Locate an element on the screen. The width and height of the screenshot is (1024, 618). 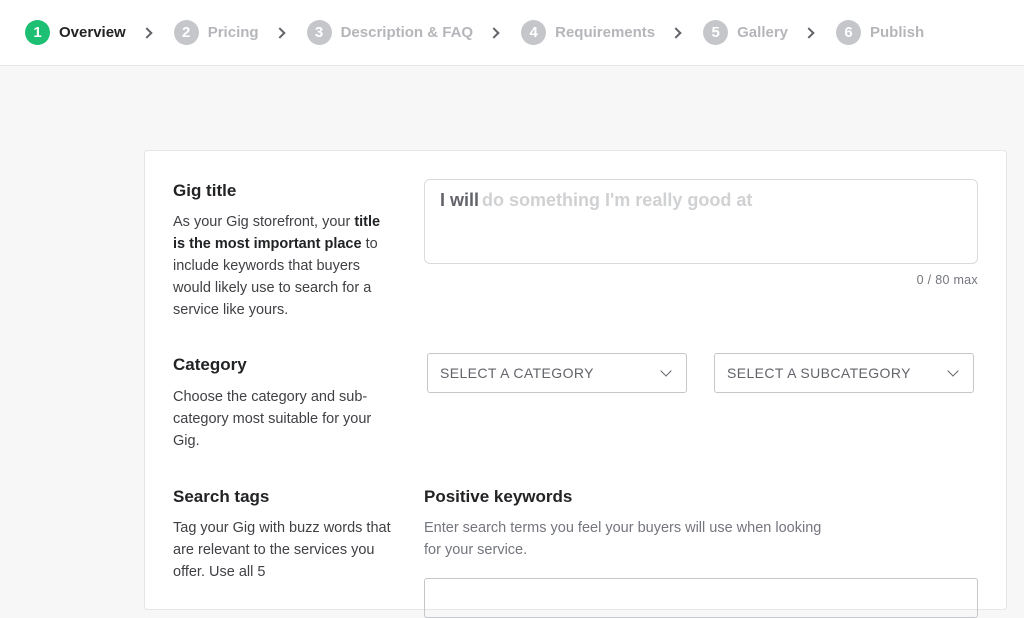
step-description-faq: 3 Description & FAQ is located at coordinates (390, 32).